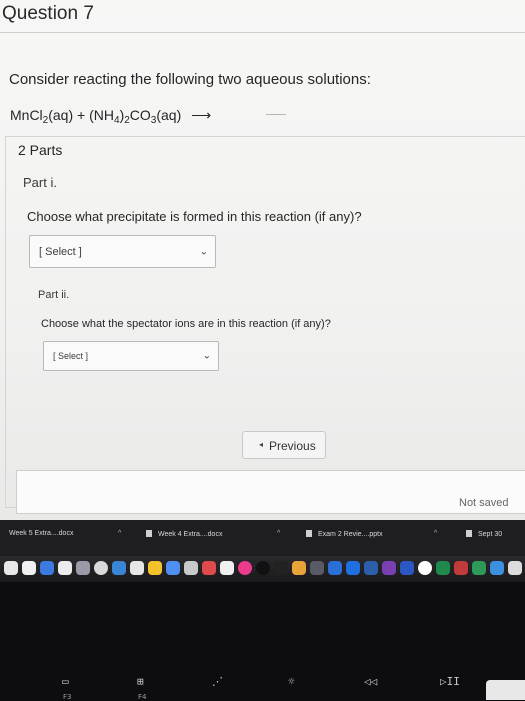 The image size is (525, 701). I want to click on footer-bar, so click(270, 492).